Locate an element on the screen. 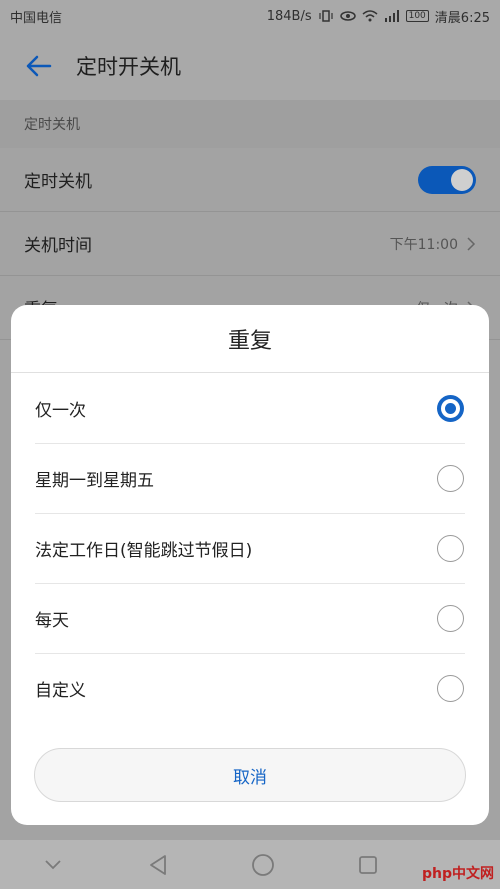 This screenshot has width=500, height=889. watermark-logo: php中文网 is located at coordinates (457, 874).